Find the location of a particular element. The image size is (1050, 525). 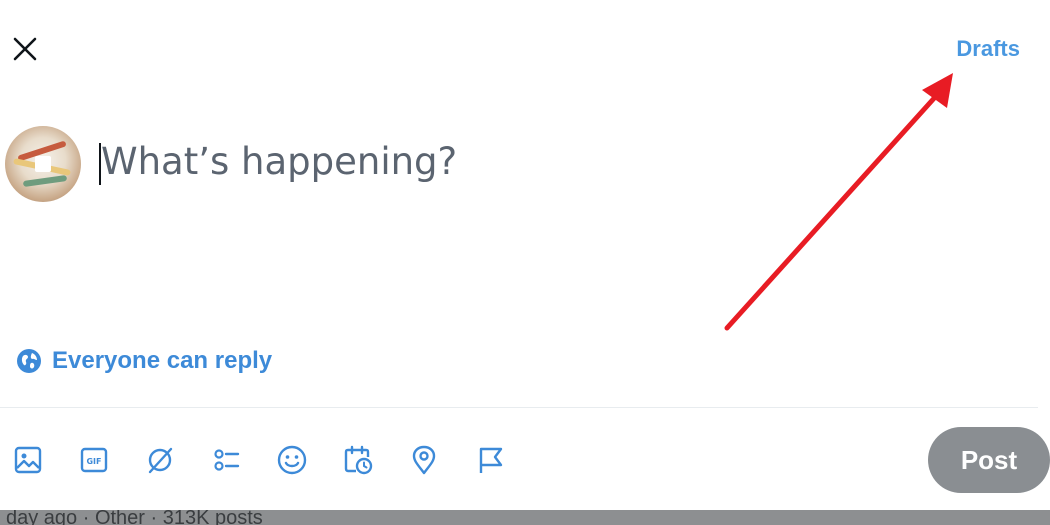

location-icon is located at coordinates (424, 460).